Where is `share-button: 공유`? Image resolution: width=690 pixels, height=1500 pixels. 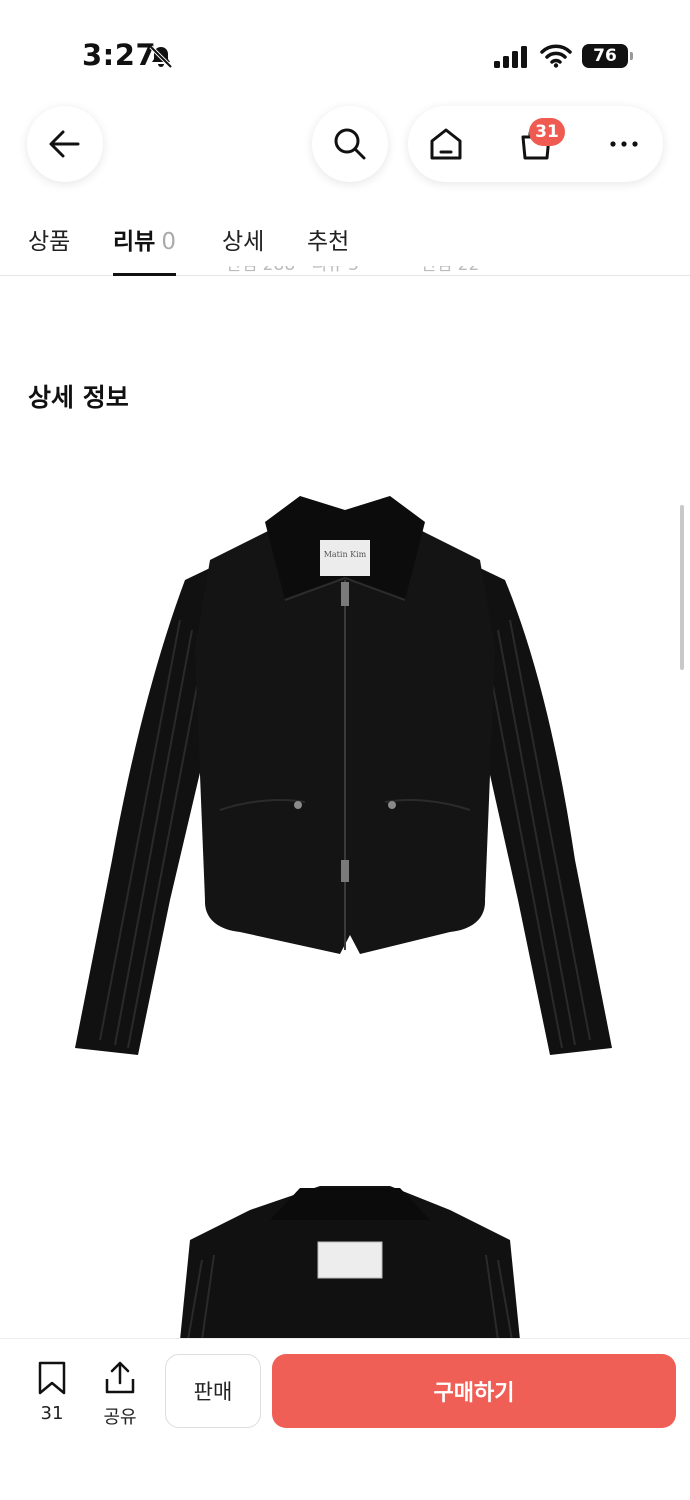
share-button: 공유 is located at coordinates (120, 1396).